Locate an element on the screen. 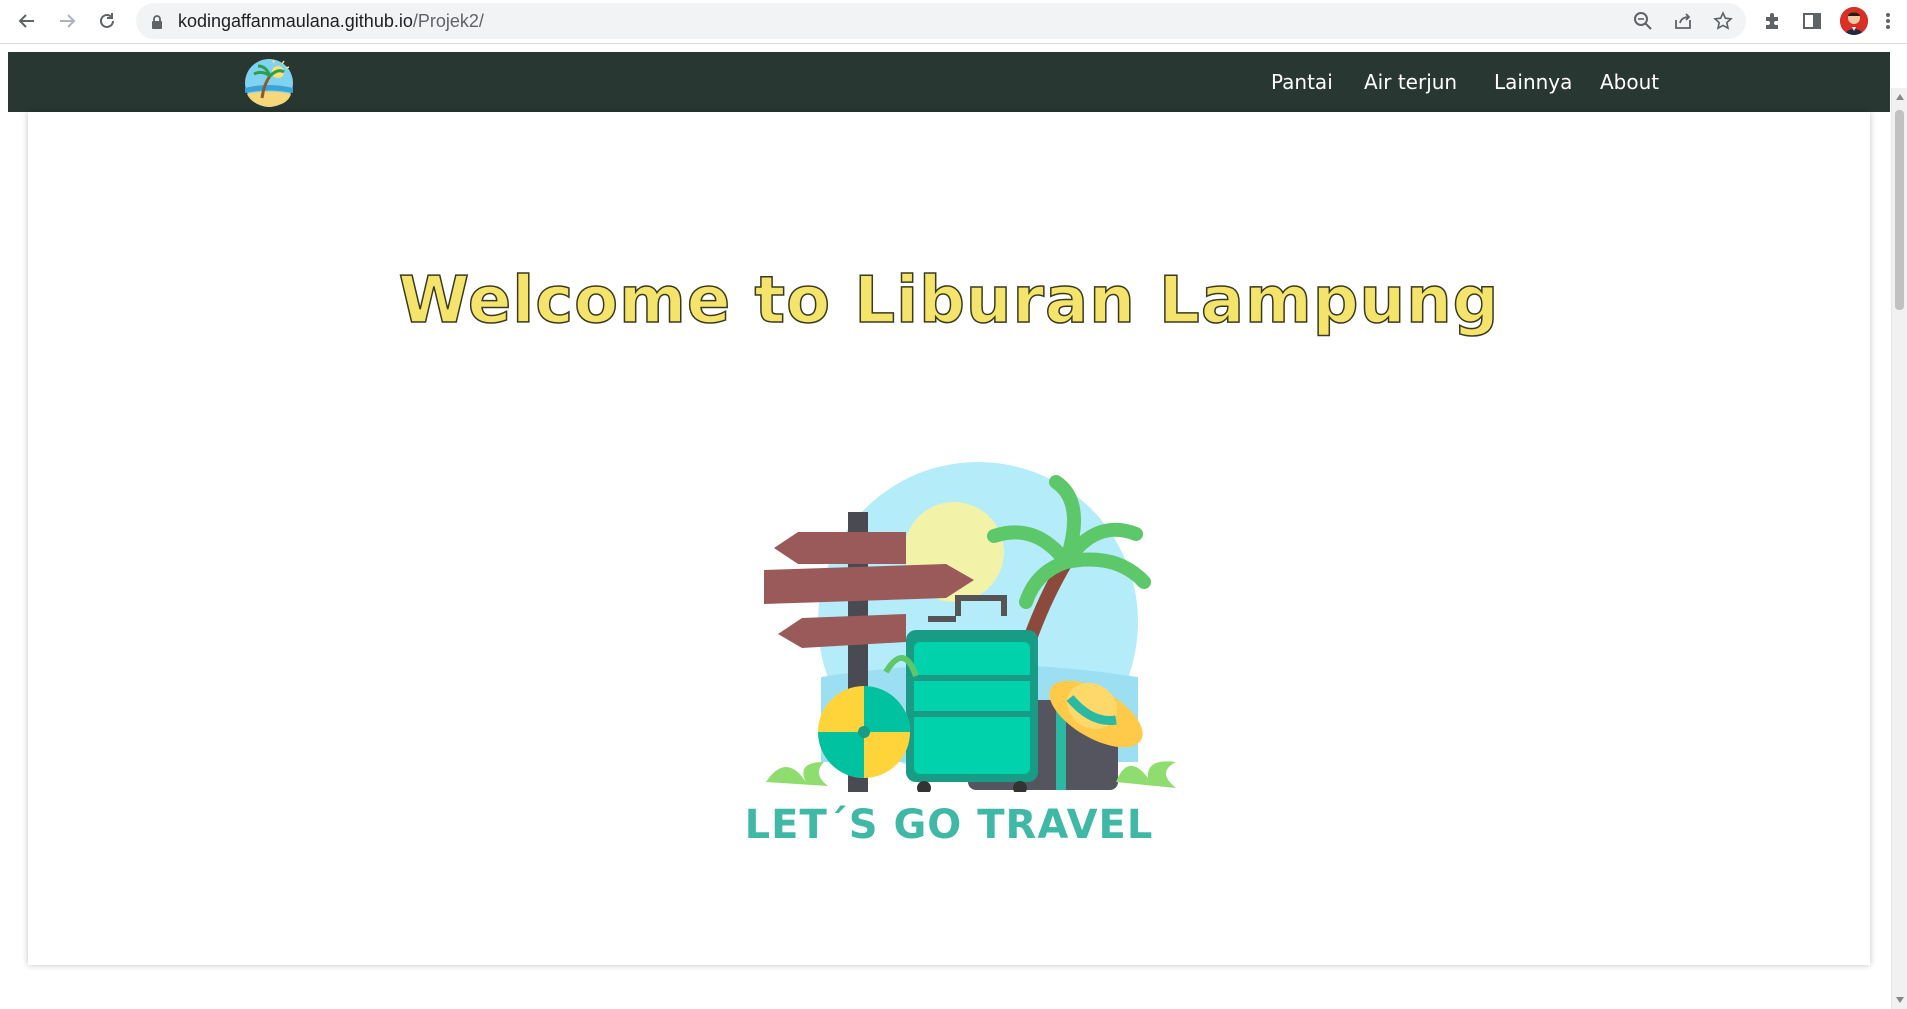 The width and height of the screenshot is (1907, 1009). site-menu-4: About is located at coordinates (1629, 82).